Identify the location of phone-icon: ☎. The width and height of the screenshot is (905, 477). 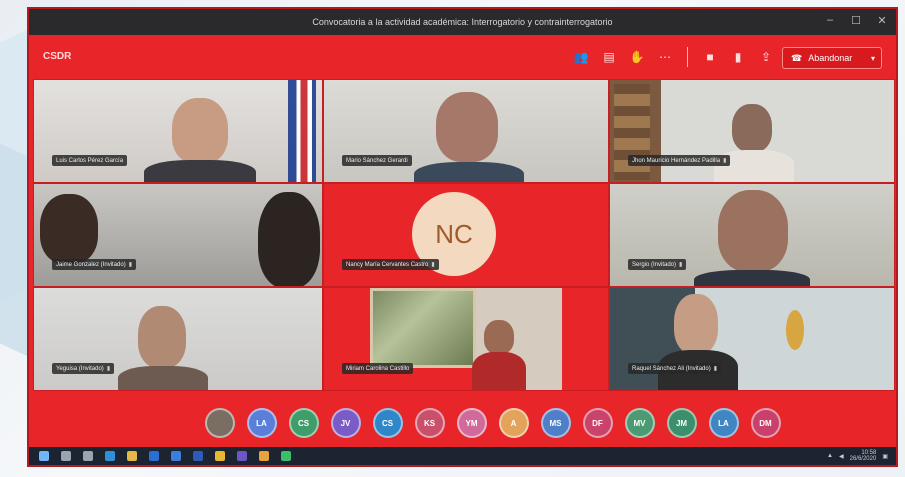
(797, 57).